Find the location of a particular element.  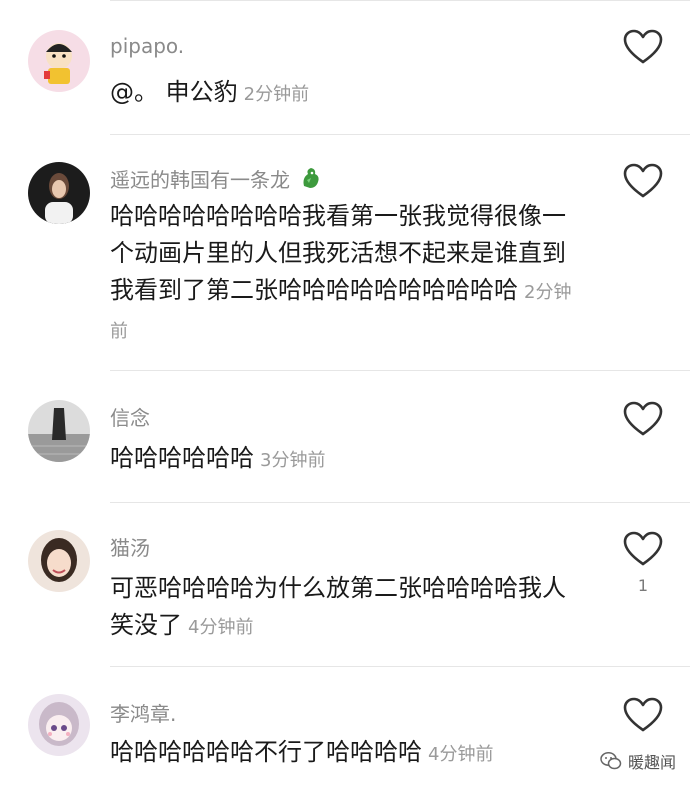

comment-username: pipapo. is located at coordinates (147, 46).